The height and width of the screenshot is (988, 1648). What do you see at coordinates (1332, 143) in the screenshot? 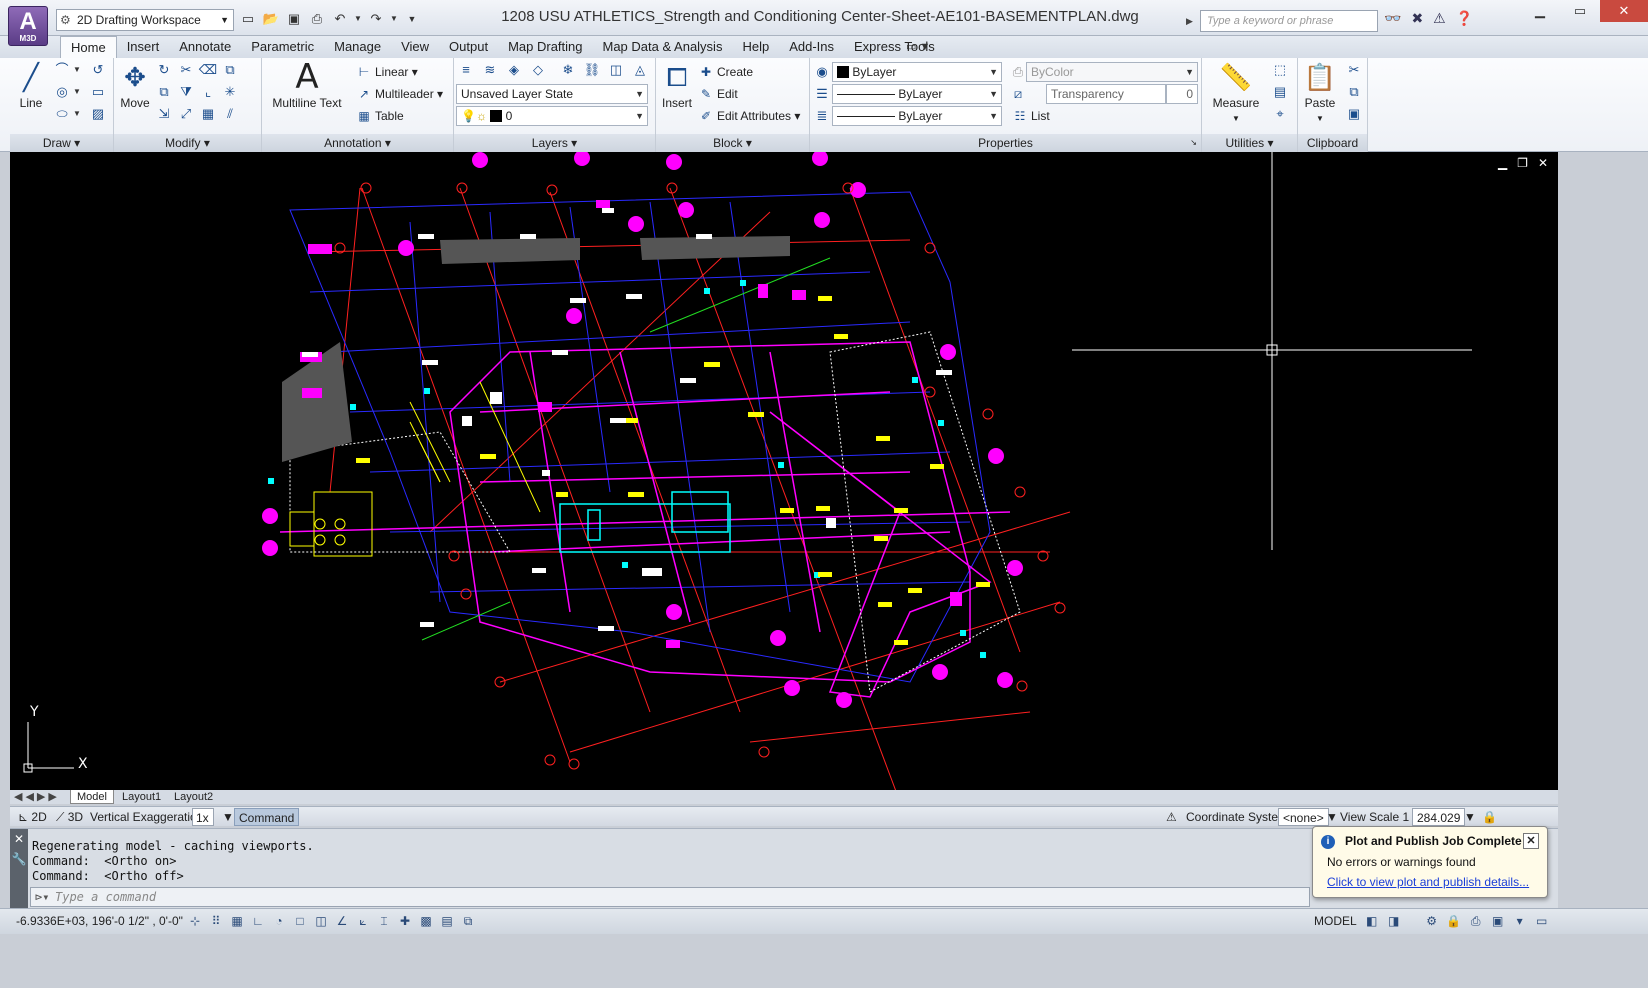
I see `clipboard-panel-title: Clipboard` at bounding box center [1332, 143].